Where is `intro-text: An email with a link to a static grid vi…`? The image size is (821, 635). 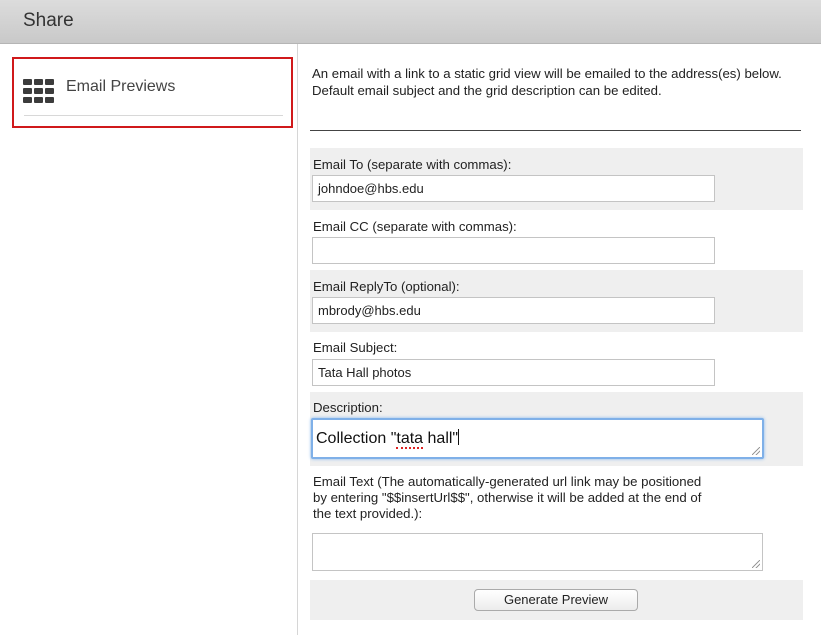
intro-text: An email with a link to a static grid vi… is located at coordinates (547, 82).